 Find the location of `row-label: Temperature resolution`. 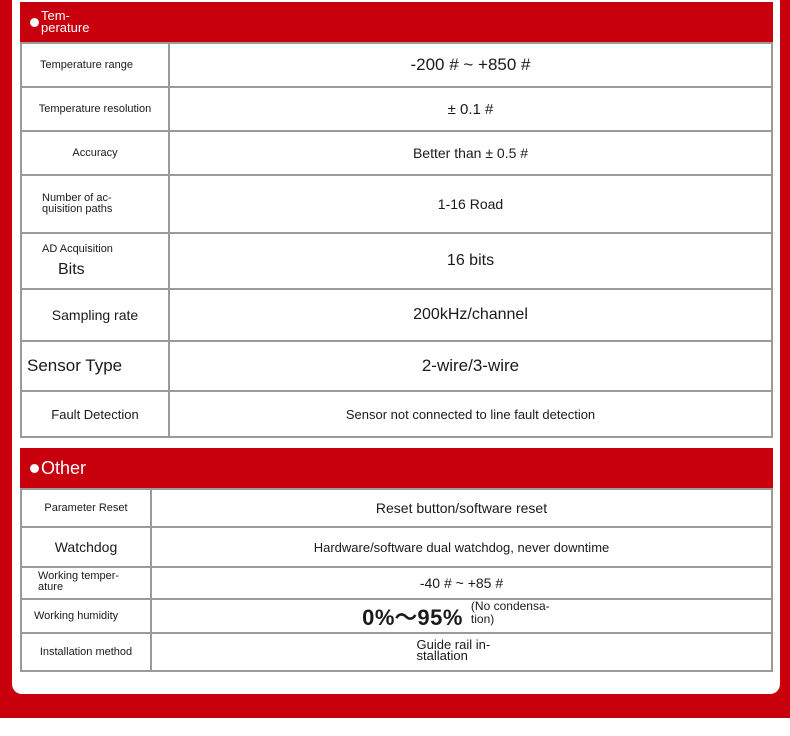

row-label: Temperature resolution is located at coordinates (95, 109).